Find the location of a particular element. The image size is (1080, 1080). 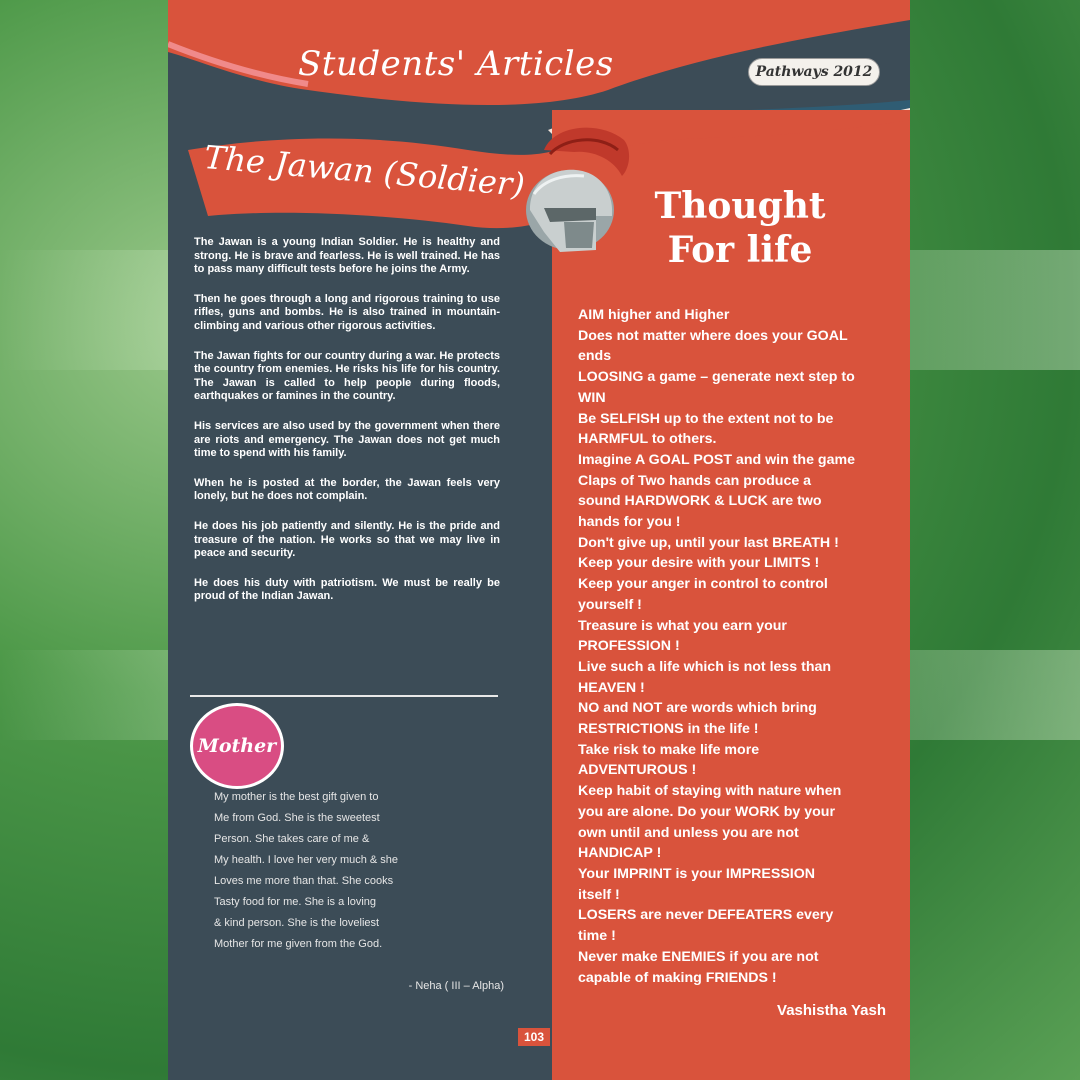

thought-line: NO and NOT are words which bring is located at coordinates (697, 708).